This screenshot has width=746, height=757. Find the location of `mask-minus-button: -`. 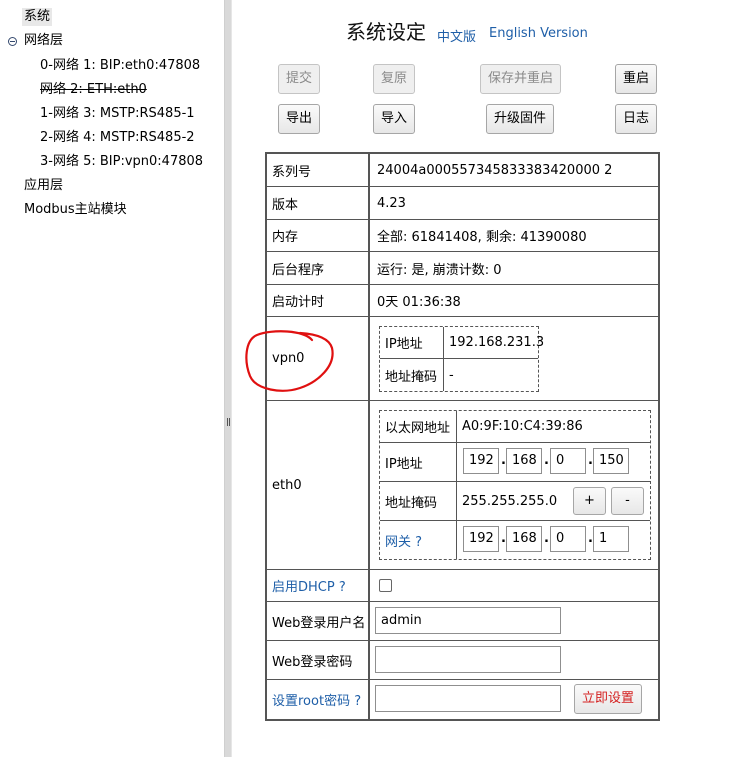

mask-minus-button: - is located at coordinates (627, 501).